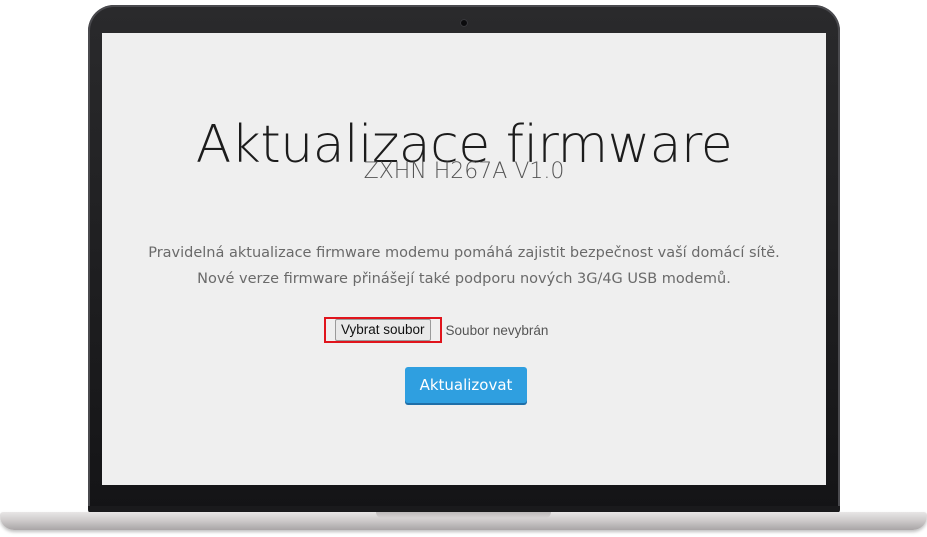 This screenshot has height=537, width=927. I want to click on choose-file-button: Vybrat soubor, so click(383, 330).